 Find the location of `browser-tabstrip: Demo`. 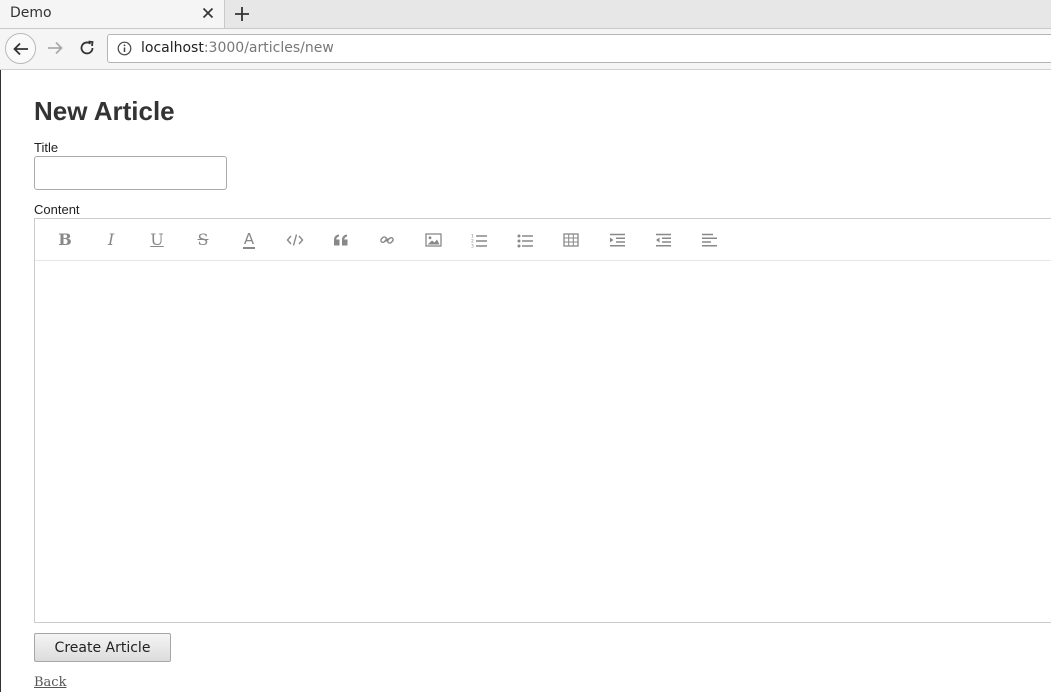

browser-tabstrip: Demo is located at coordinates (525, 14).